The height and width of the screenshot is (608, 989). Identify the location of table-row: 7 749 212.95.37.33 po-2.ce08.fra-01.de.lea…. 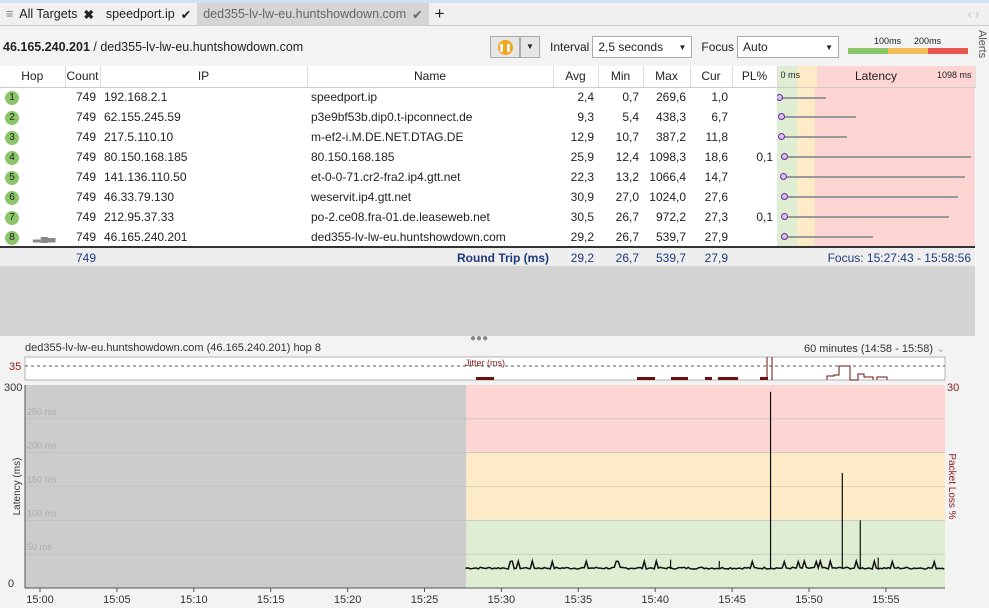
(487, 217).